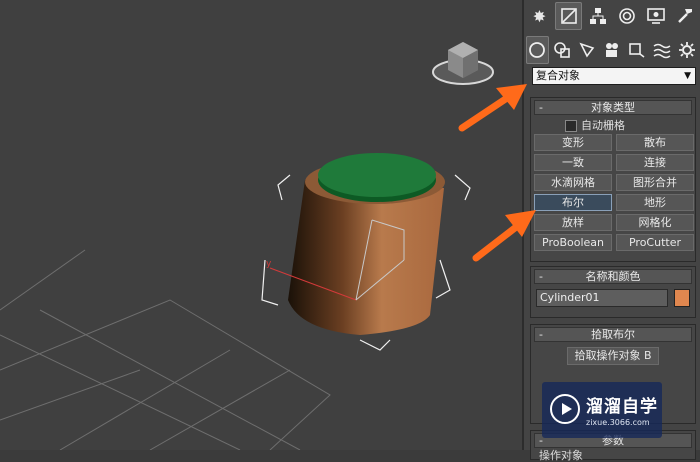 The image size is (700, 462). I want to click on autogrid-label: 自动栅格, so click(603, 125).